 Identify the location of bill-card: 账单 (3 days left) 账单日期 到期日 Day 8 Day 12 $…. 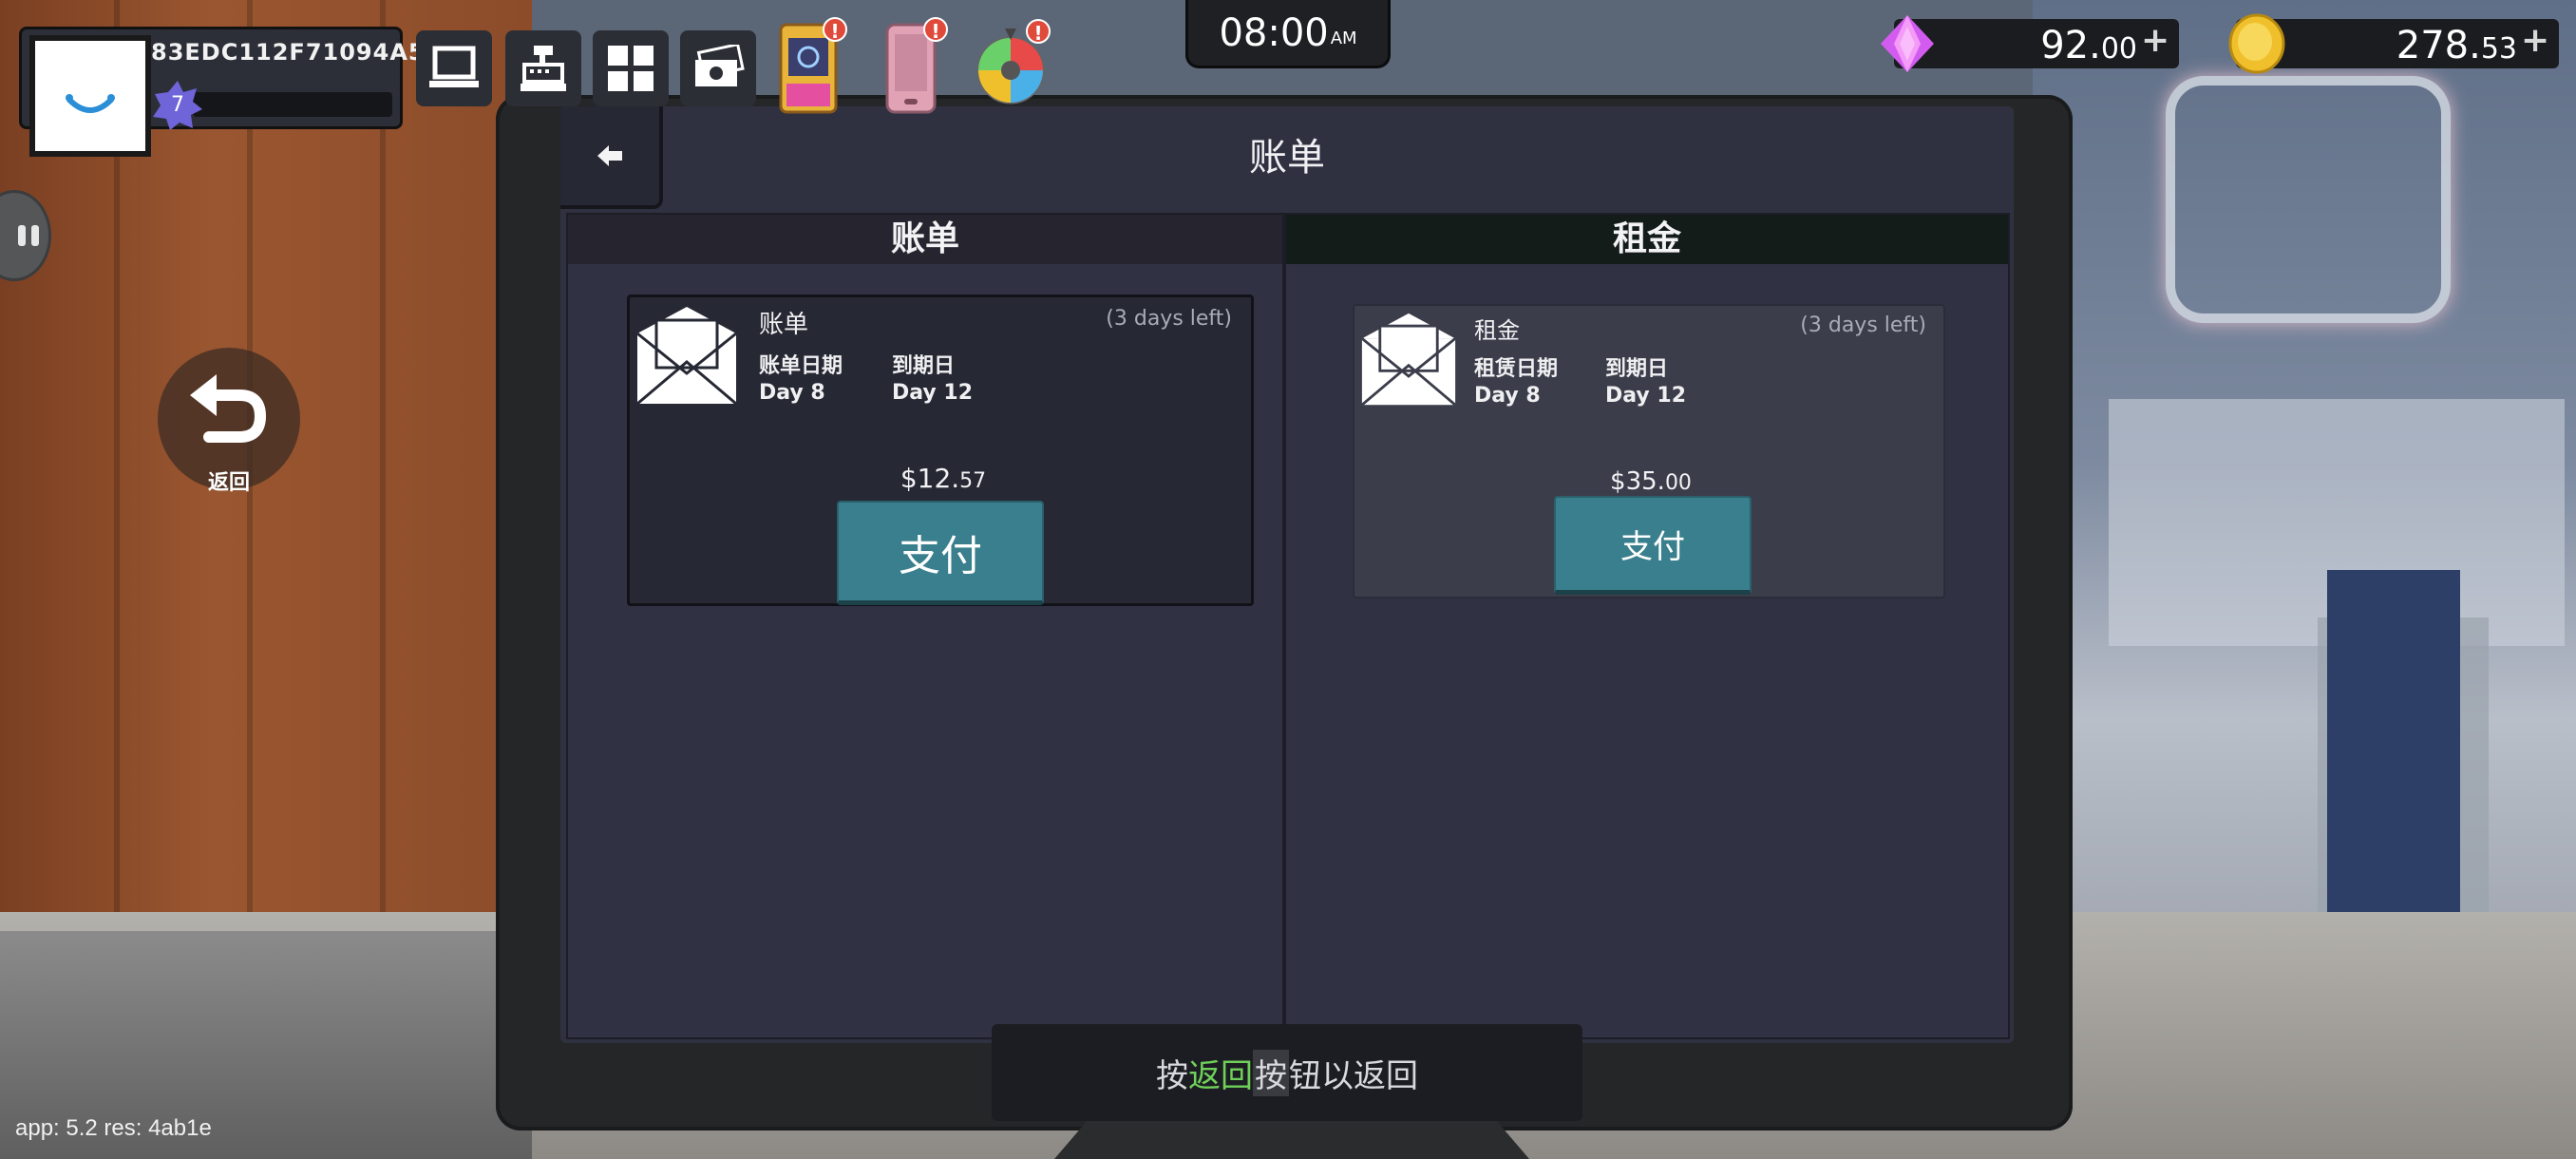
(940, 450).